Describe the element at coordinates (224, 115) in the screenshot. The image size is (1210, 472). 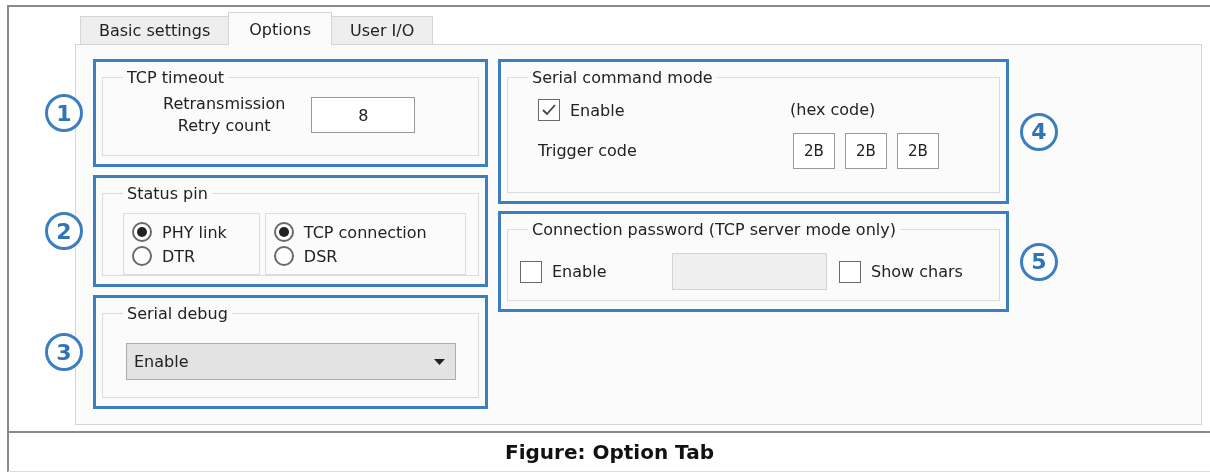
I see `field-label: Retransmission Retry count` at that location.